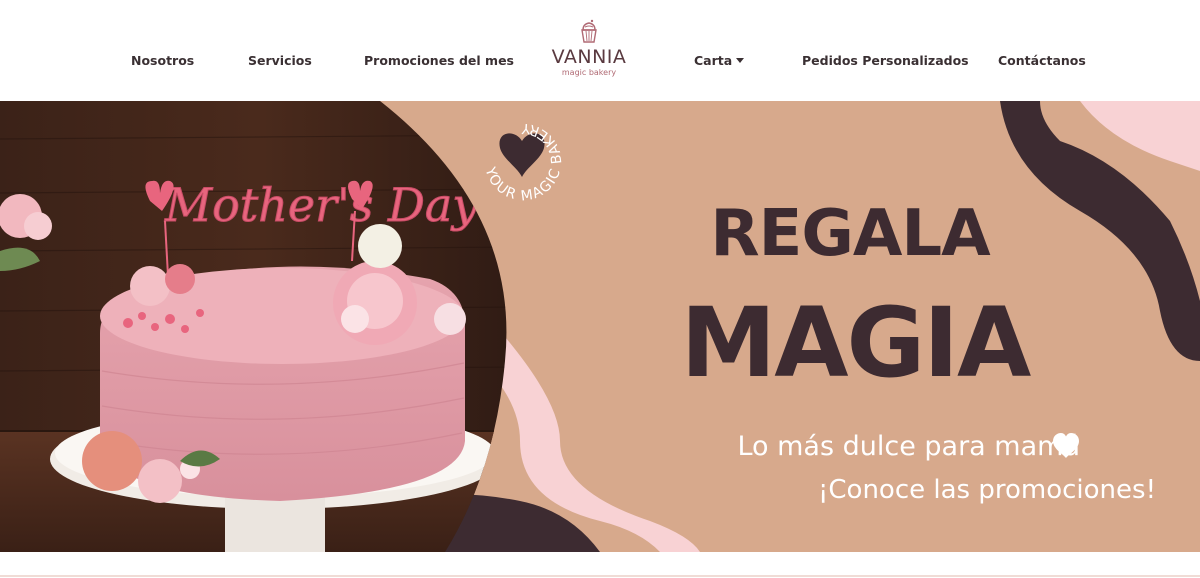 Image resolution: width=1200 pixels, height=578 pixels. Describe the element at coordinates (162, 60) in the screenshot. I see `nav-nosotros: Nosotros` at that location.